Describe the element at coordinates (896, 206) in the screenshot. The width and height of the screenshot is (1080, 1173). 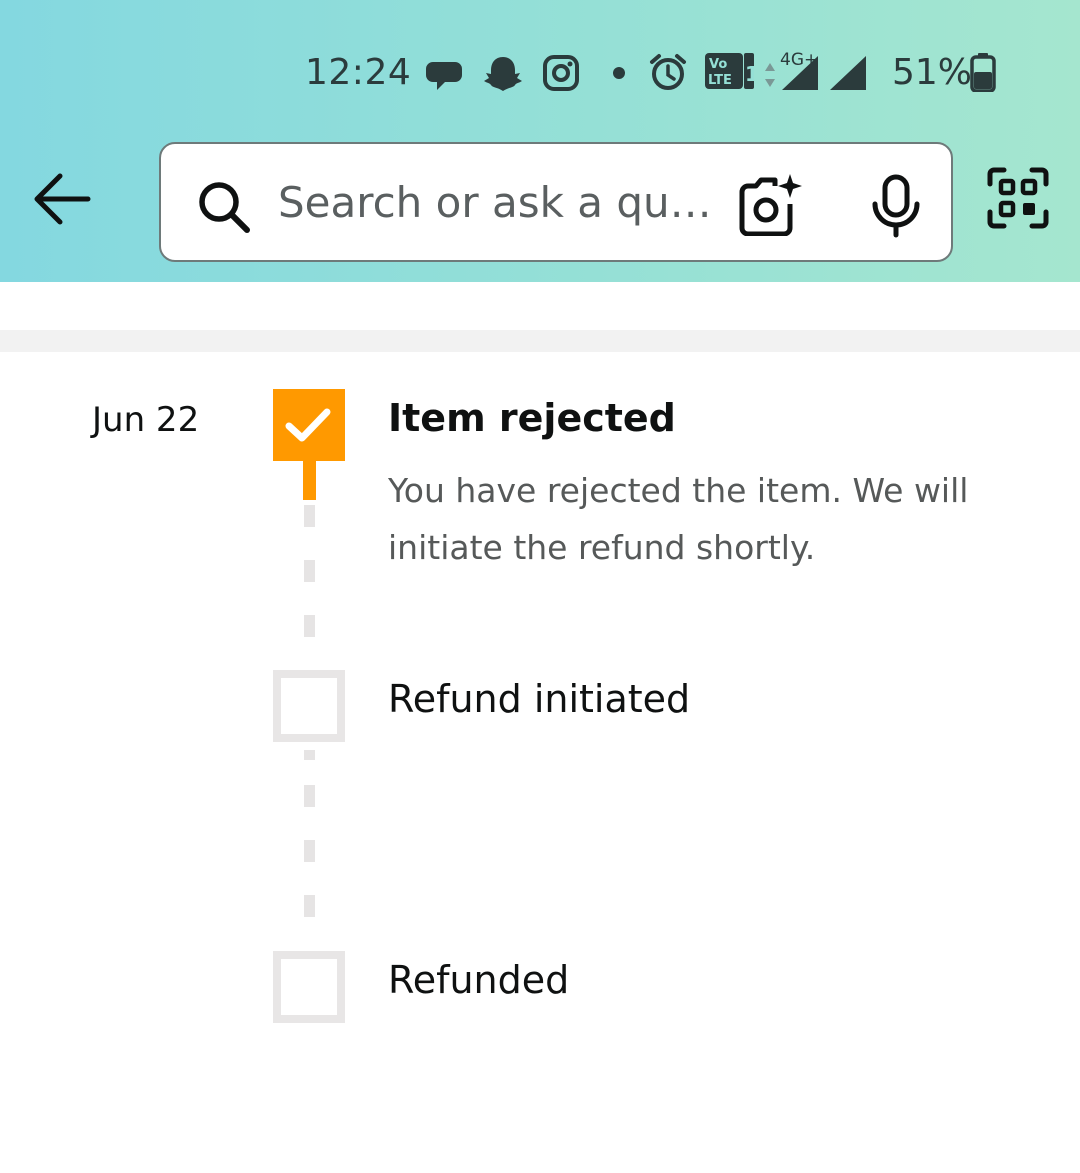
I see `microphone-icon` at that location.